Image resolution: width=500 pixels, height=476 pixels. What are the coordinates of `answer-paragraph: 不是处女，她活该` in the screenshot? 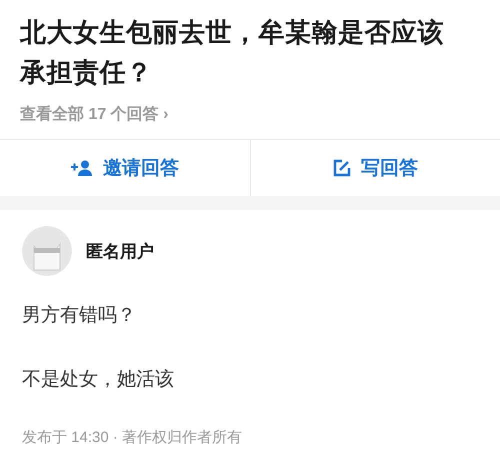 It's located at (98, 380).